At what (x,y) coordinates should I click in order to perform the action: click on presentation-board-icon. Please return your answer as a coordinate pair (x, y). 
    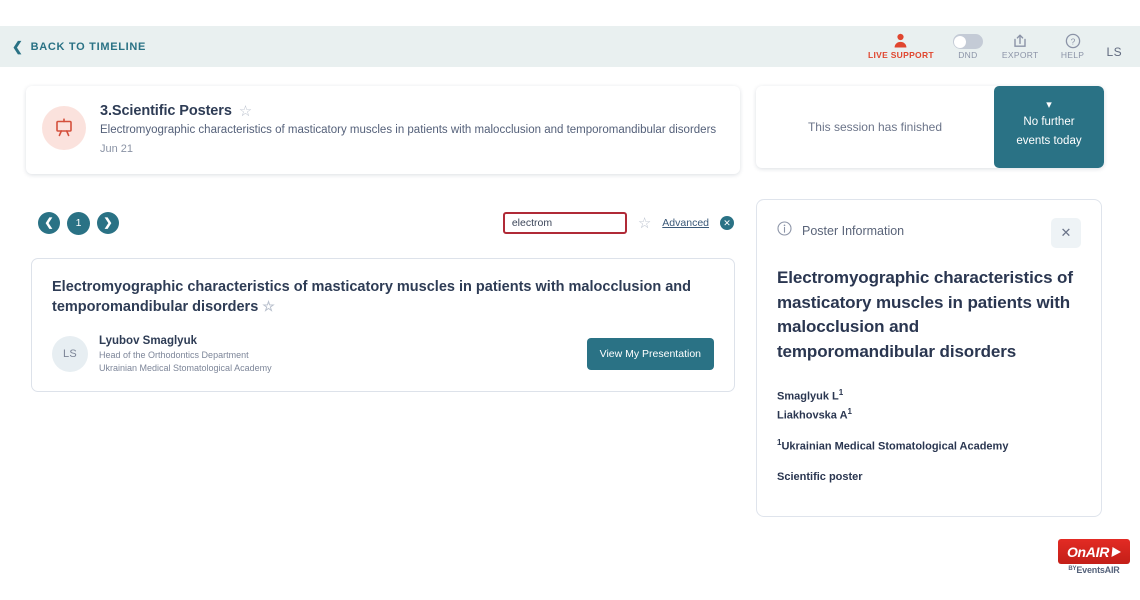
    Looking at the image, I should click on (64, 128).